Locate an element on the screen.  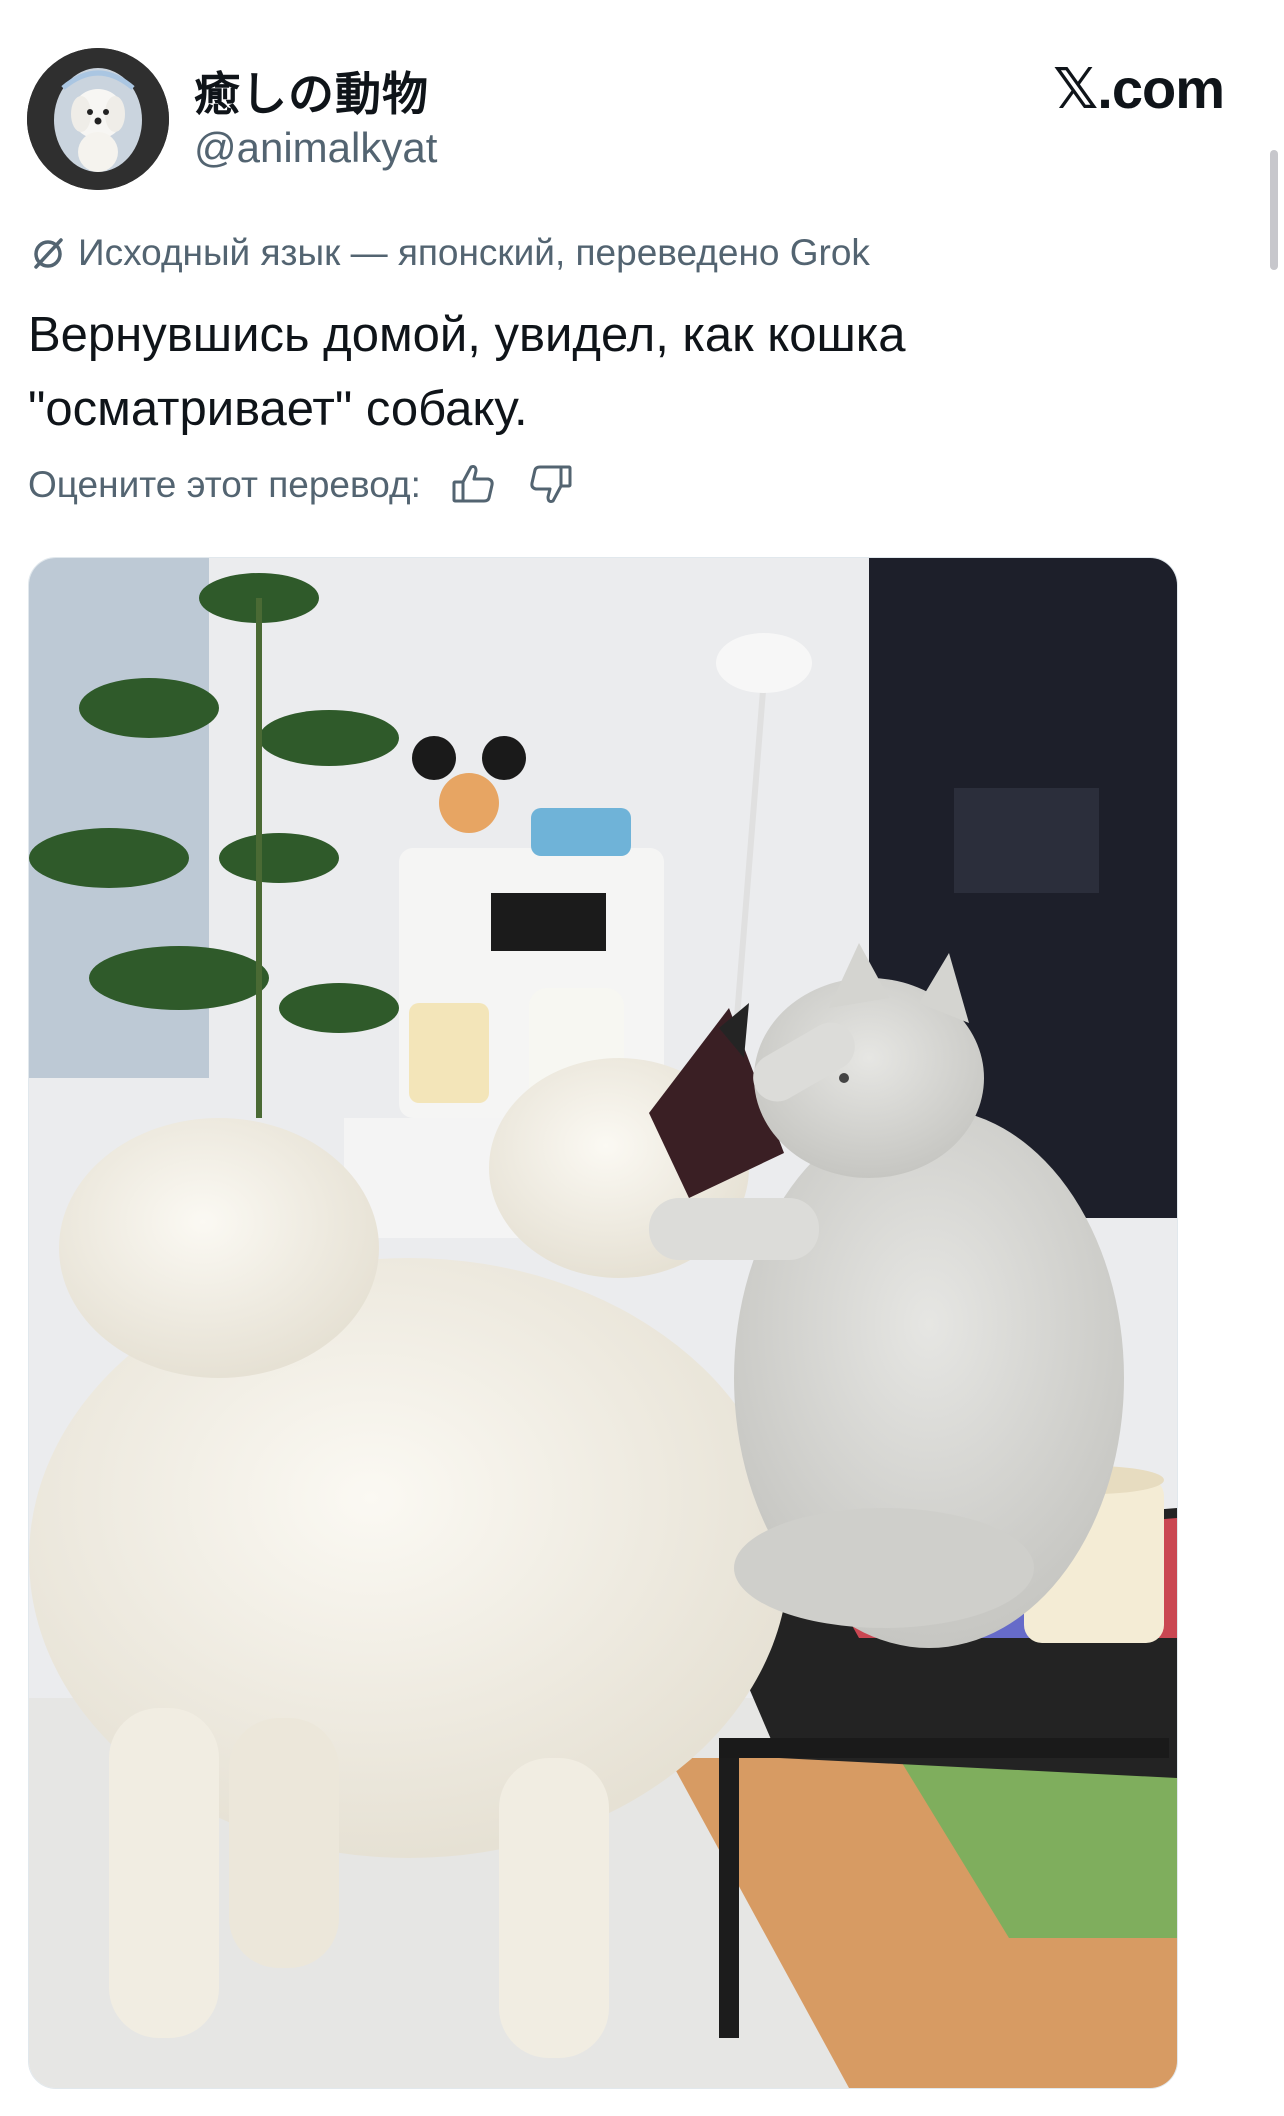
thumbs-up-button is located at coordinates (474, 485).